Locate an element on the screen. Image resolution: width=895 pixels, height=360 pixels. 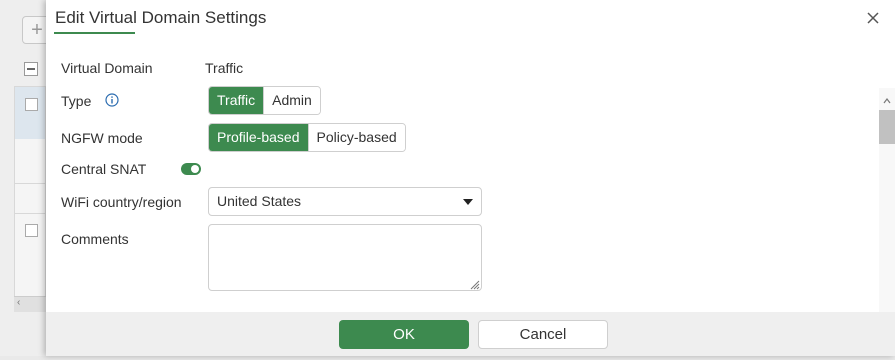
resize-grip-icon is located at coordinates (474, 283).